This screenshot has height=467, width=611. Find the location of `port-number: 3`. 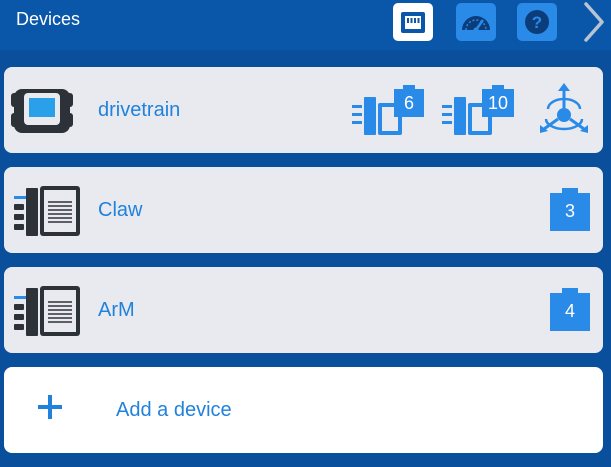

port-number: 3 is located at coordinates (569, 211).